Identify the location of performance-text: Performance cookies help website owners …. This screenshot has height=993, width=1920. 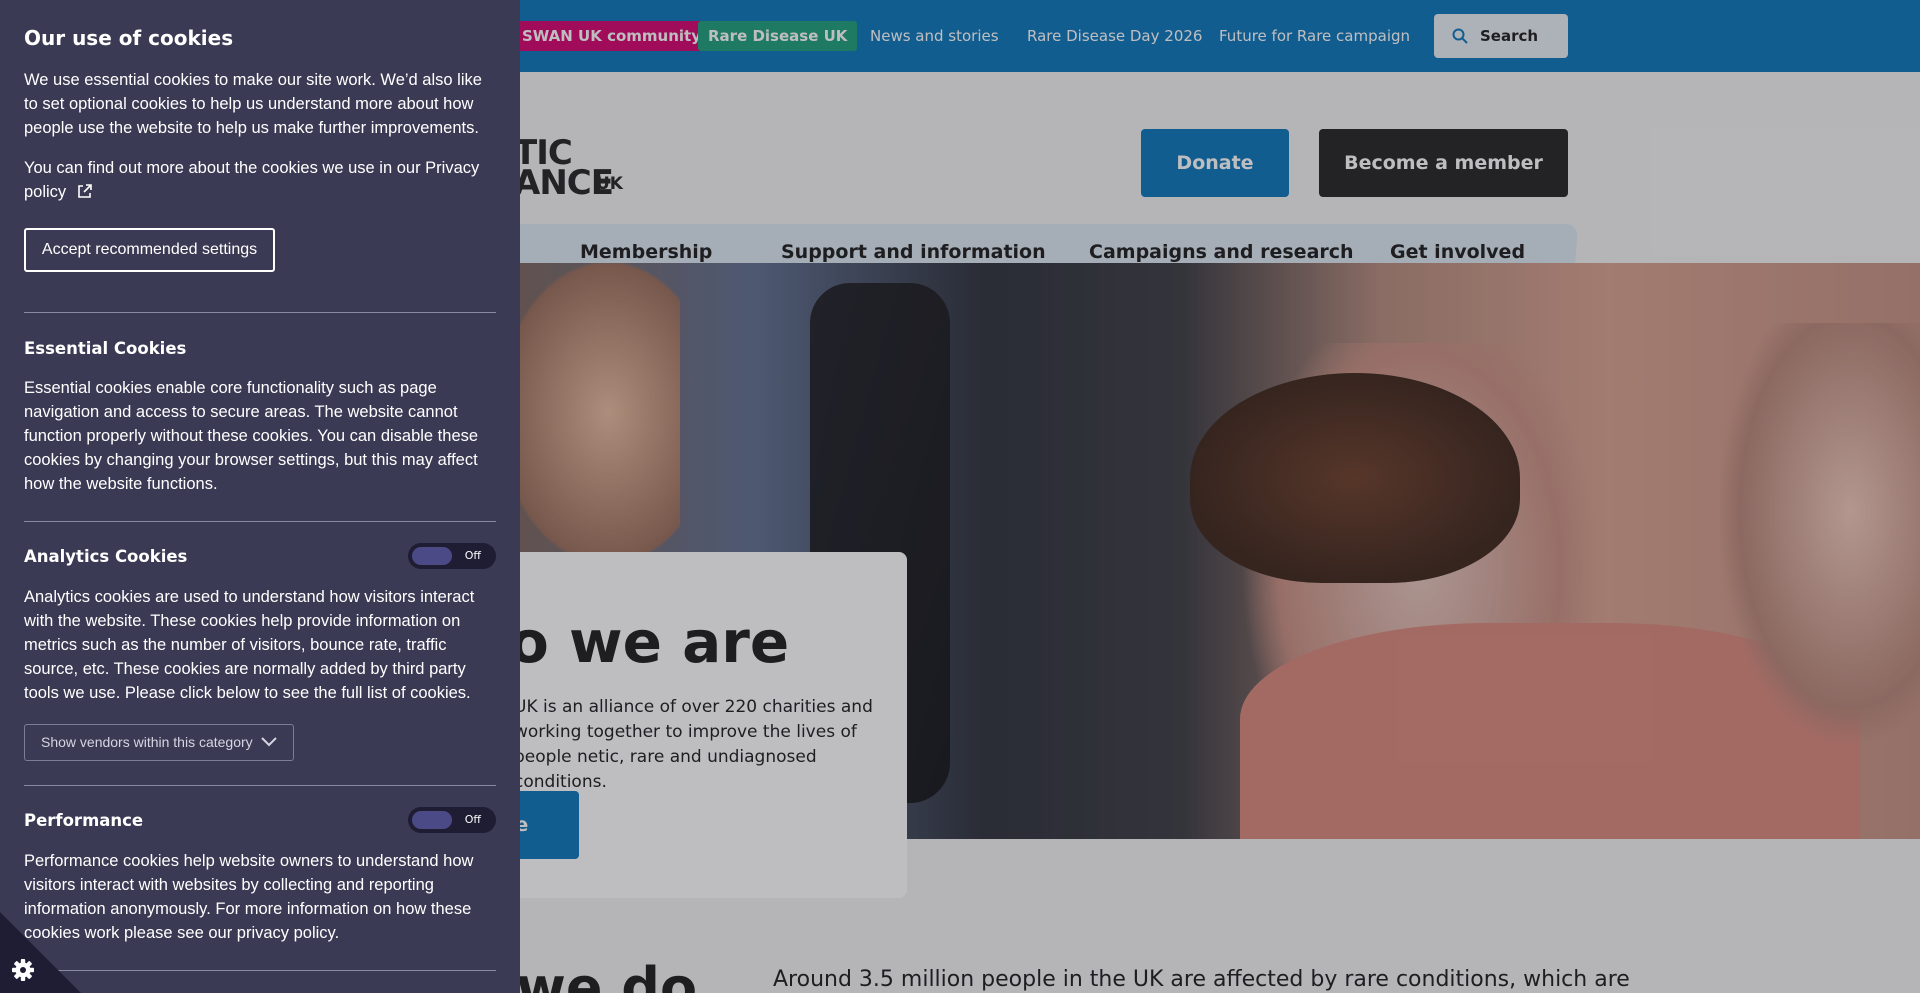
(249, 897).